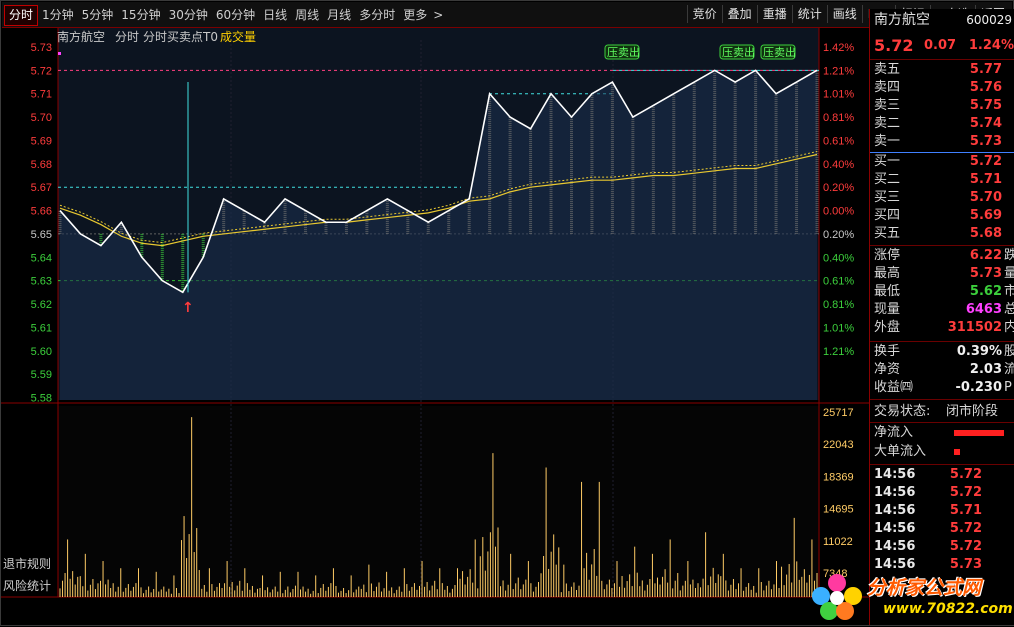  What do you see at coordinates (942, 88) in the screenshot?
I see `ask-level-4: 卖四 5.76` at bounding box center [942, 88].